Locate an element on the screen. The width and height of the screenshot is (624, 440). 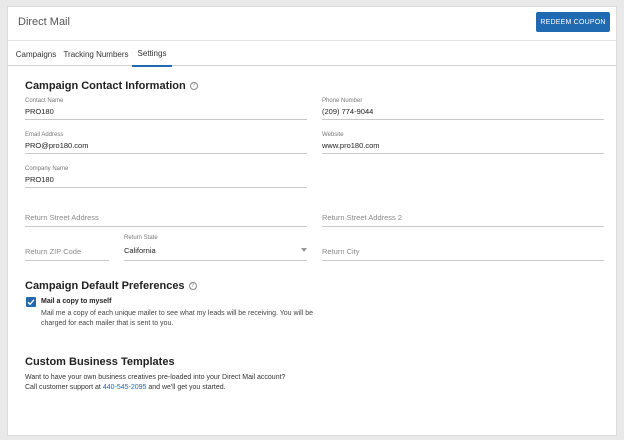
tab-campaigns: Campaigns is located at coordinates (36, 54).